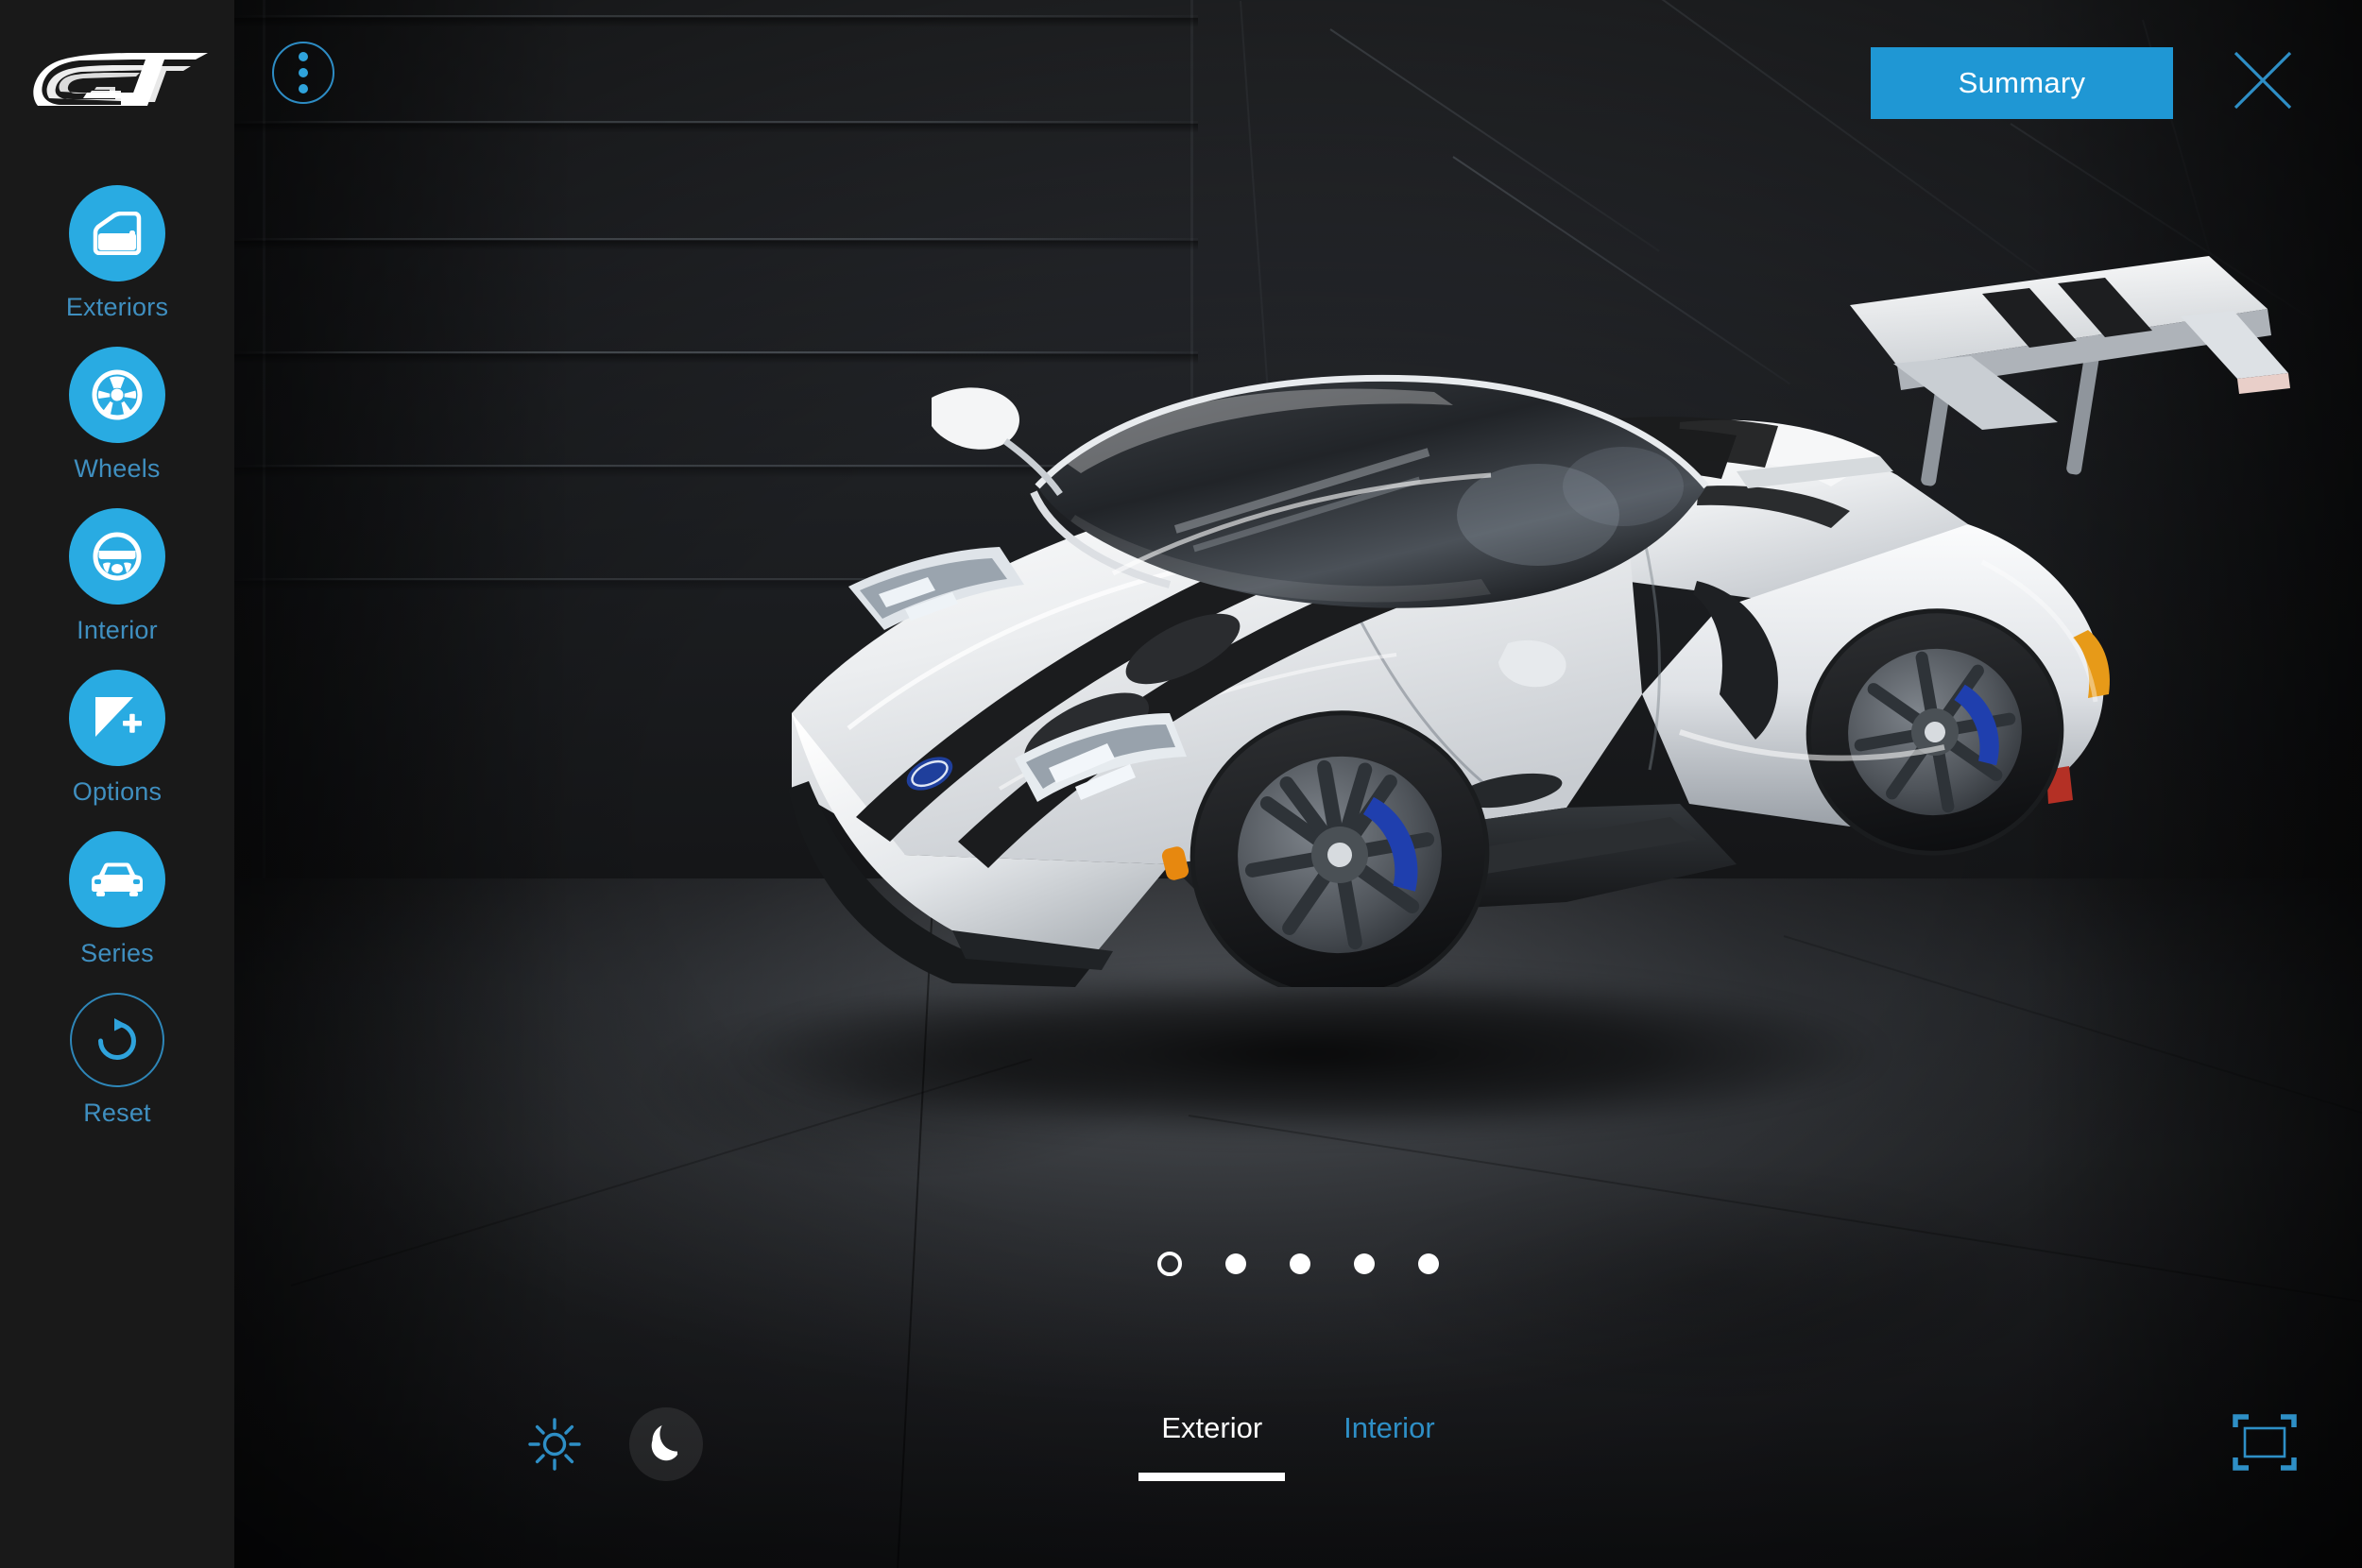  I want to click on sidebar-item-exteriors: Exteriors, so click(117, 252).